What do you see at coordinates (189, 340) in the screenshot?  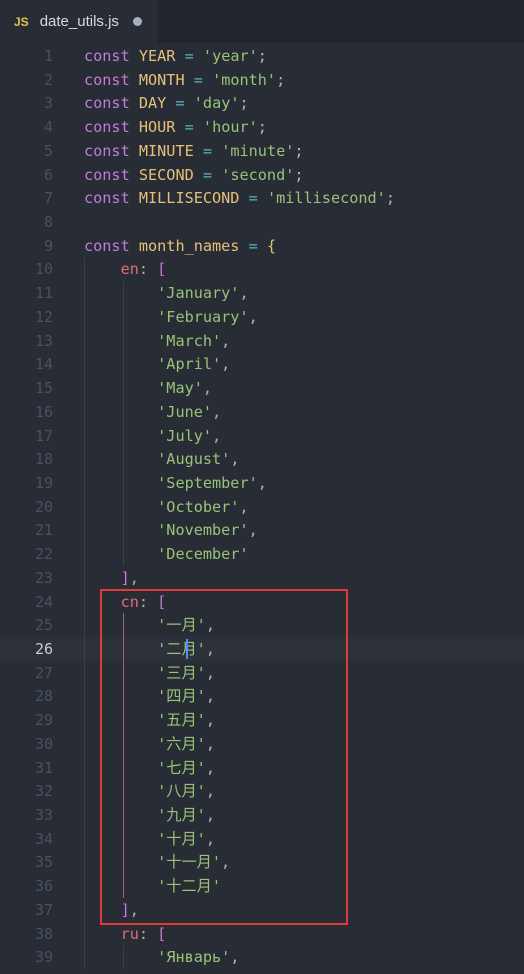 I see `code-token: 'March'` at bounding box center [189, 340].